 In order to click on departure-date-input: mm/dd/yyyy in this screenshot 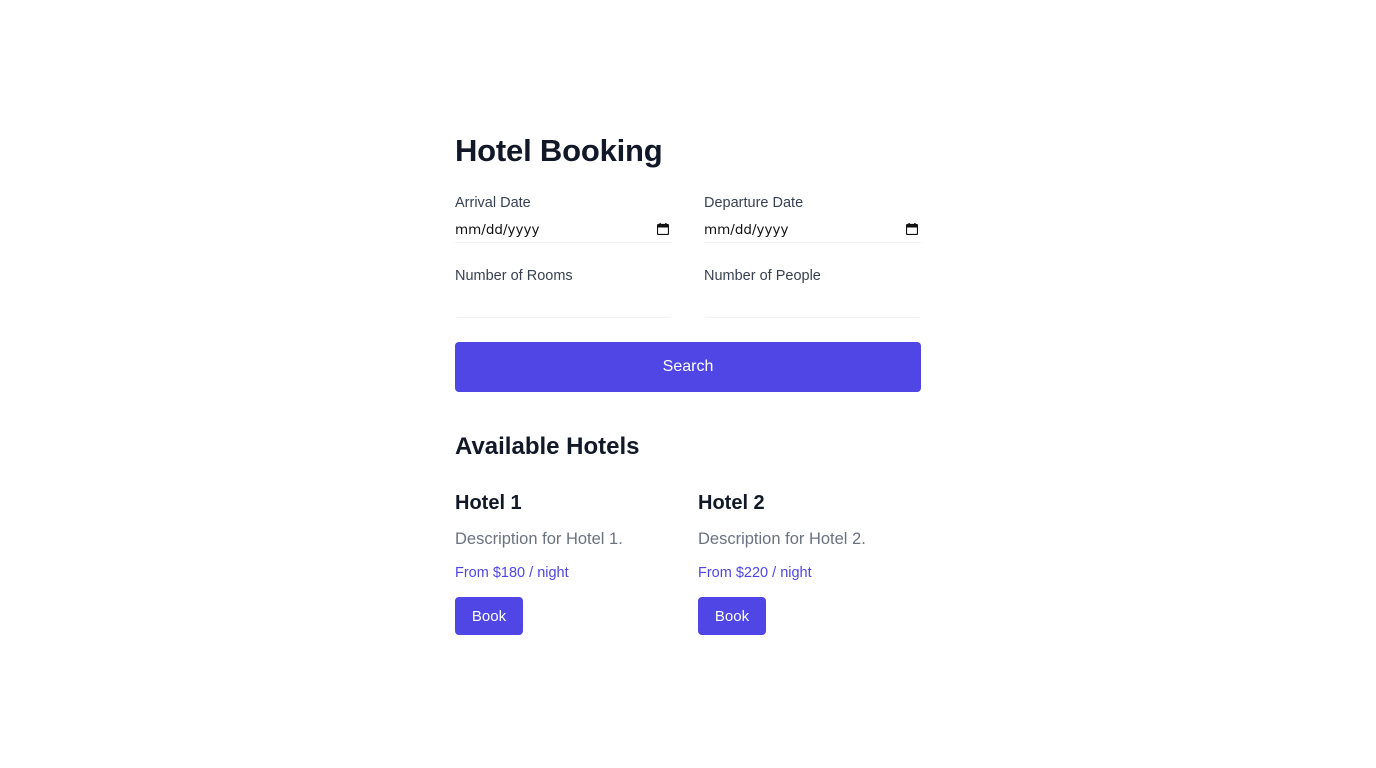, I will do `click(812, 231)`.